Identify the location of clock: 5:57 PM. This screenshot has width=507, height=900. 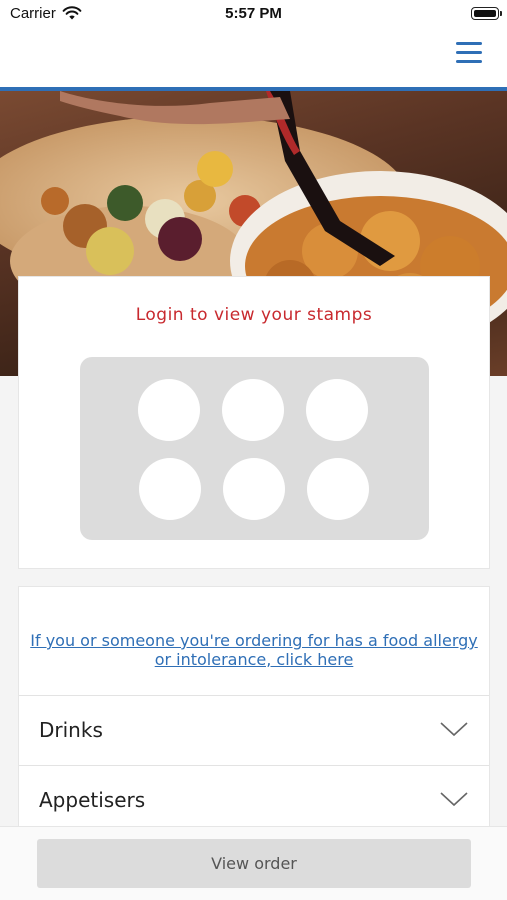
(253, 13).